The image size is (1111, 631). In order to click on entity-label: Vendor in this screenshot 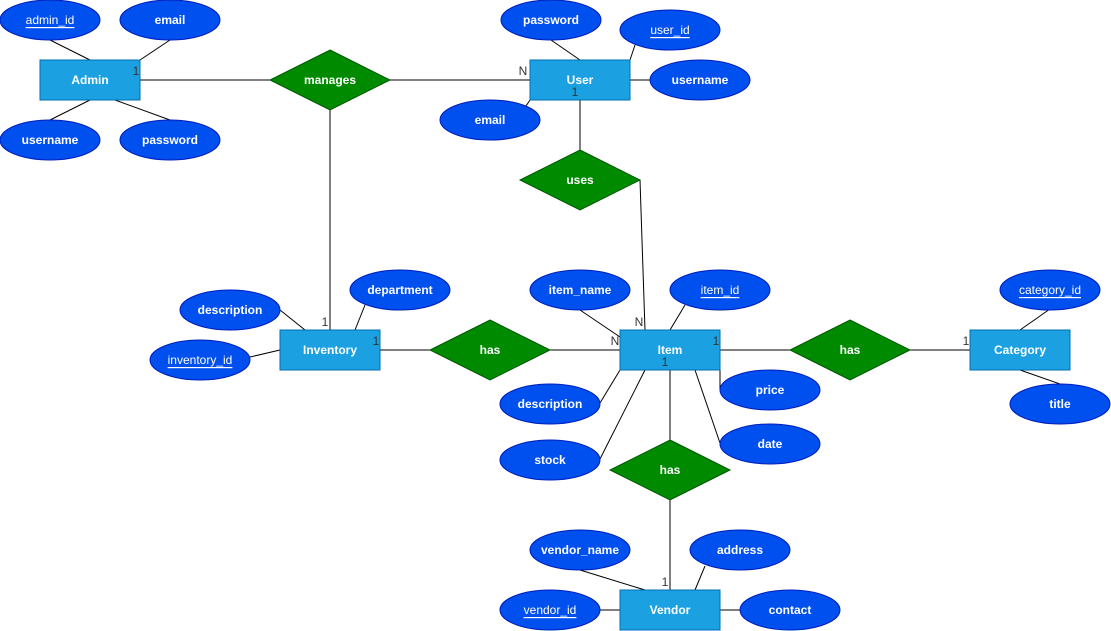, I will do `click(670, 610)`.